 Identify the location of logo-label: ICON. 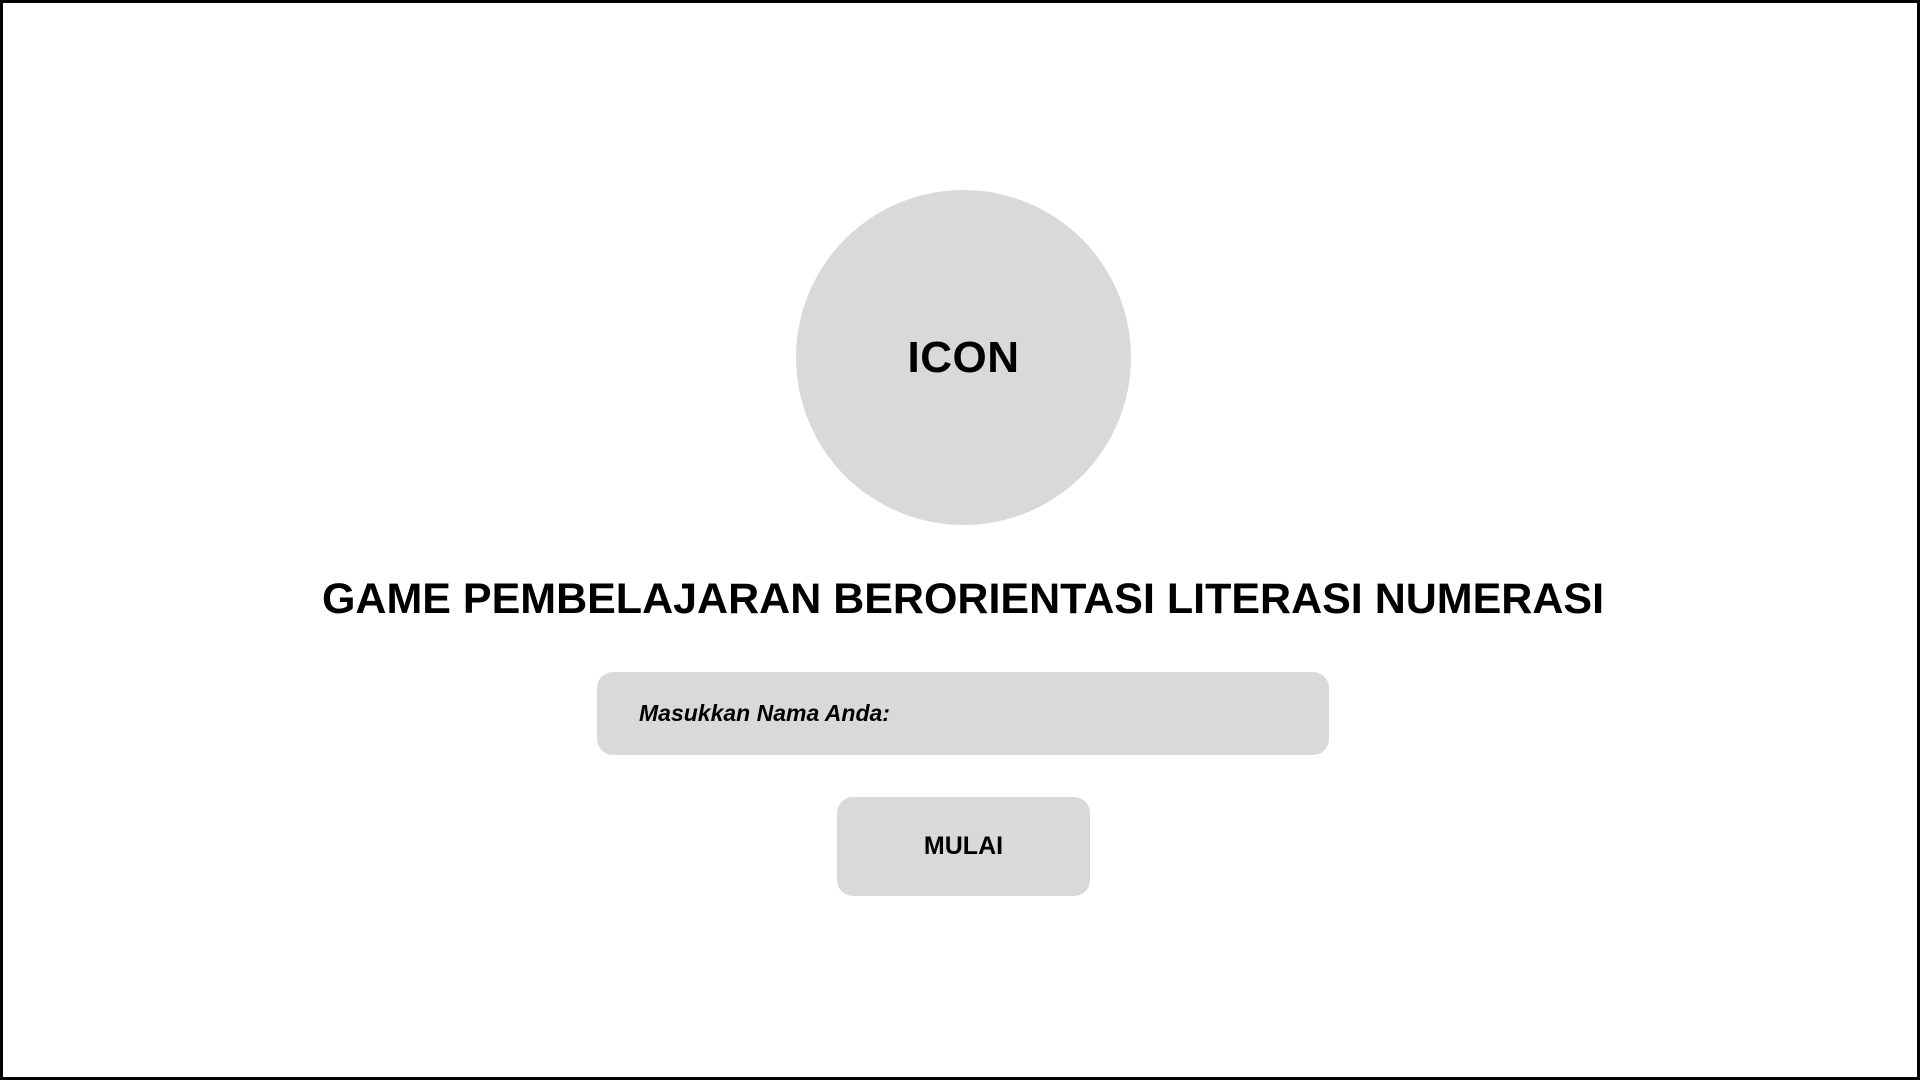
(963, 357).